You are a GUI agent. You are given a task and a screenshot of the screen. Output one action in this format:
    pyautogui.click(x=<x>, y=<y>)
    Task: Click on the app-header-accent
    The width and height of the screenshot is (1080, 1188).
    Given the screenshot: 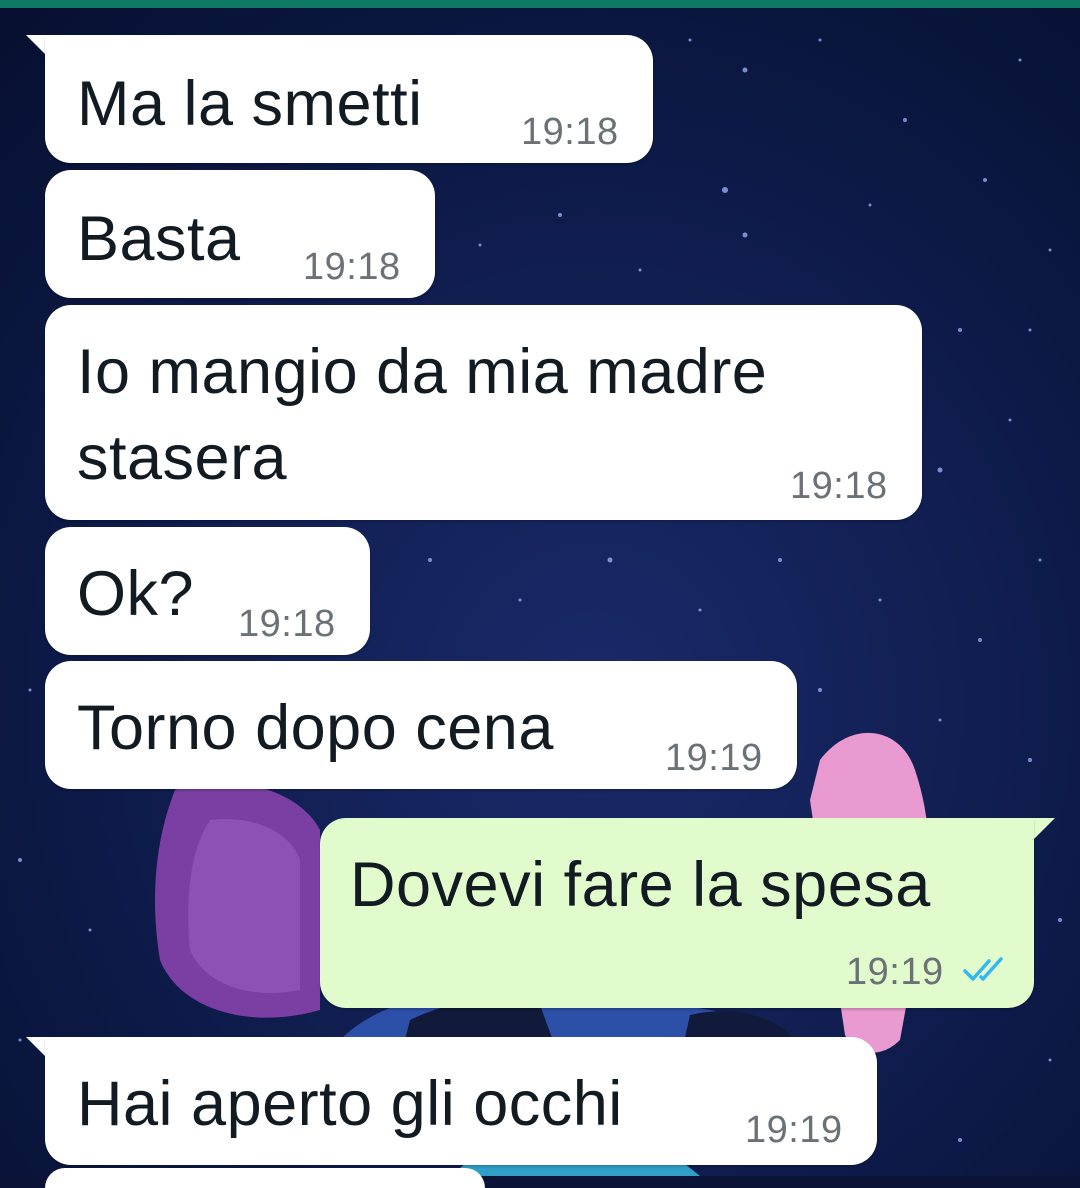 What is the action you would take?
    pyautogui.click(x=540, y=4)
    